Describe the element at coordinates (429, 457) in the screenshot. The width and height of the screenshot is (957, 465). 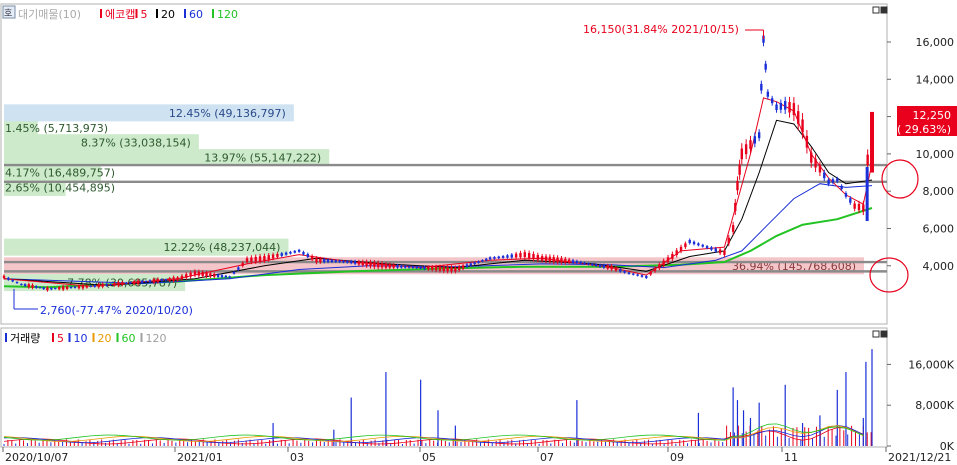
I see `x-tick-label: 05` at that location.